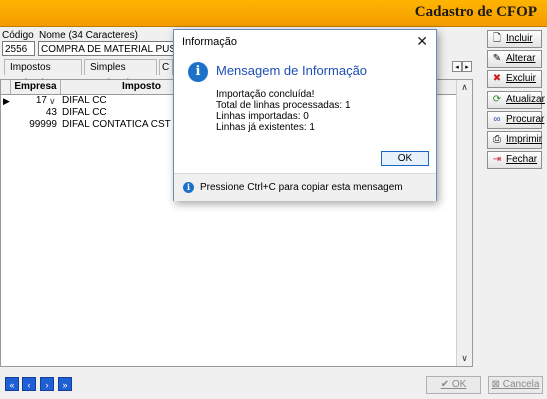 This screenshot has width=547, height=399. I want to click on nome-field: COMPRA DE MATERIAL PUSO OU, so click(106, 48).